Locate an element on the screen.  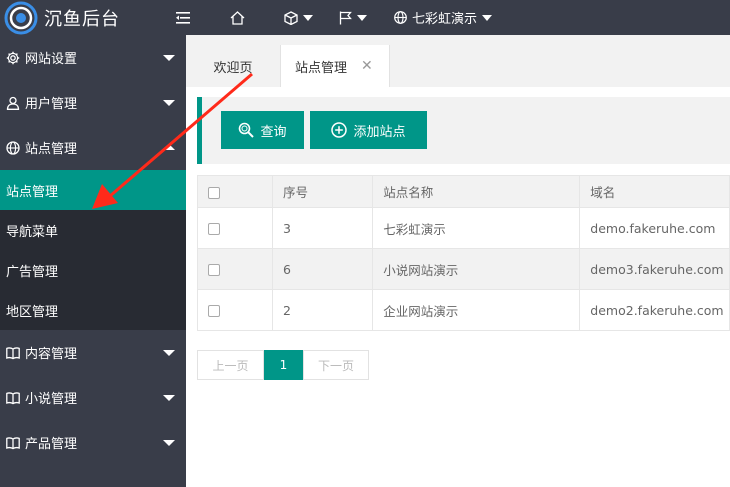
sidebar-group-label: 用户管理 is located at coordinates (51, 104).